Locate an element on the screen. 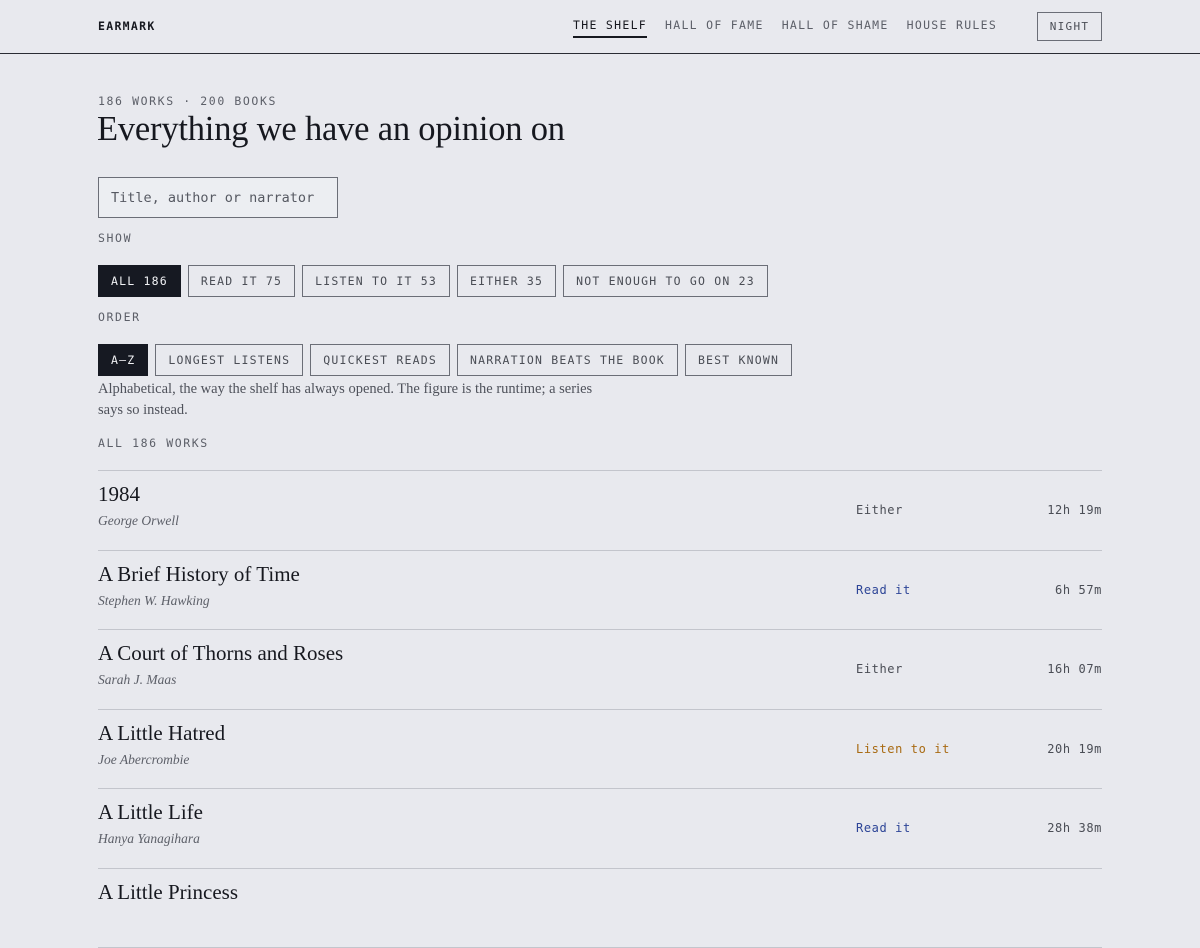 The image size is (1200, 948). work-author: Stephen W. Hawking is located at coordinates (154, 601).